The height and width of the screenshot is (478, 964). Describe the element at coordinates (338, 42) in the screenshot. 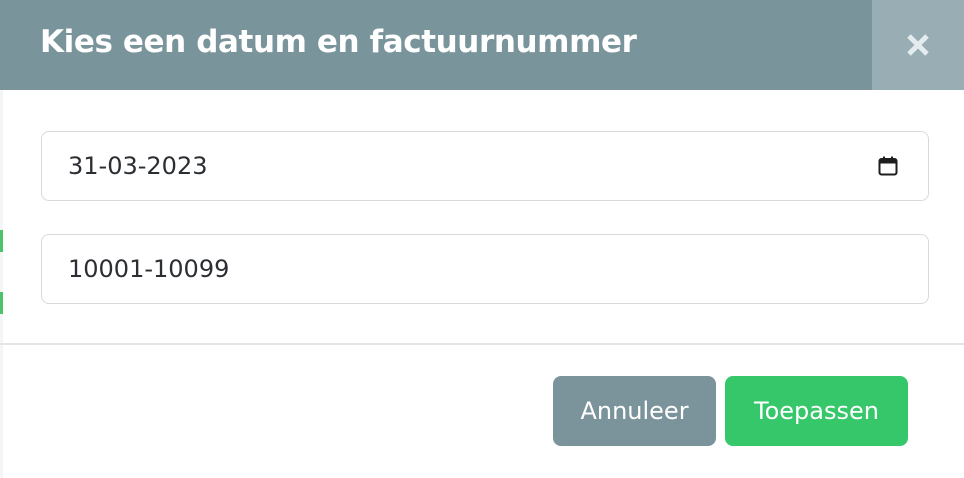

I see `dialog-title: Kies een datum en factuurnummer` at that location.